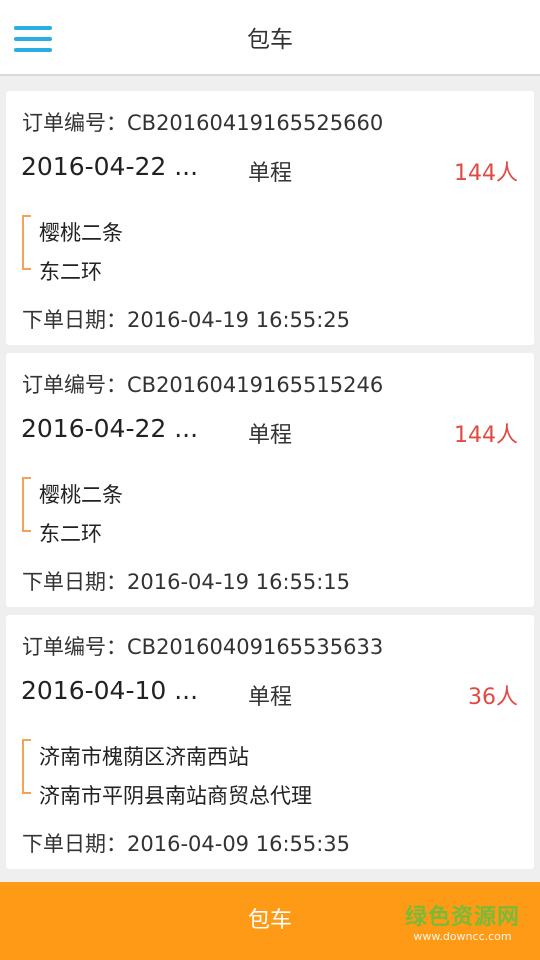 This screenshot has height=960, width=540. I want to click on page-title: 包车, so click(270, 40).